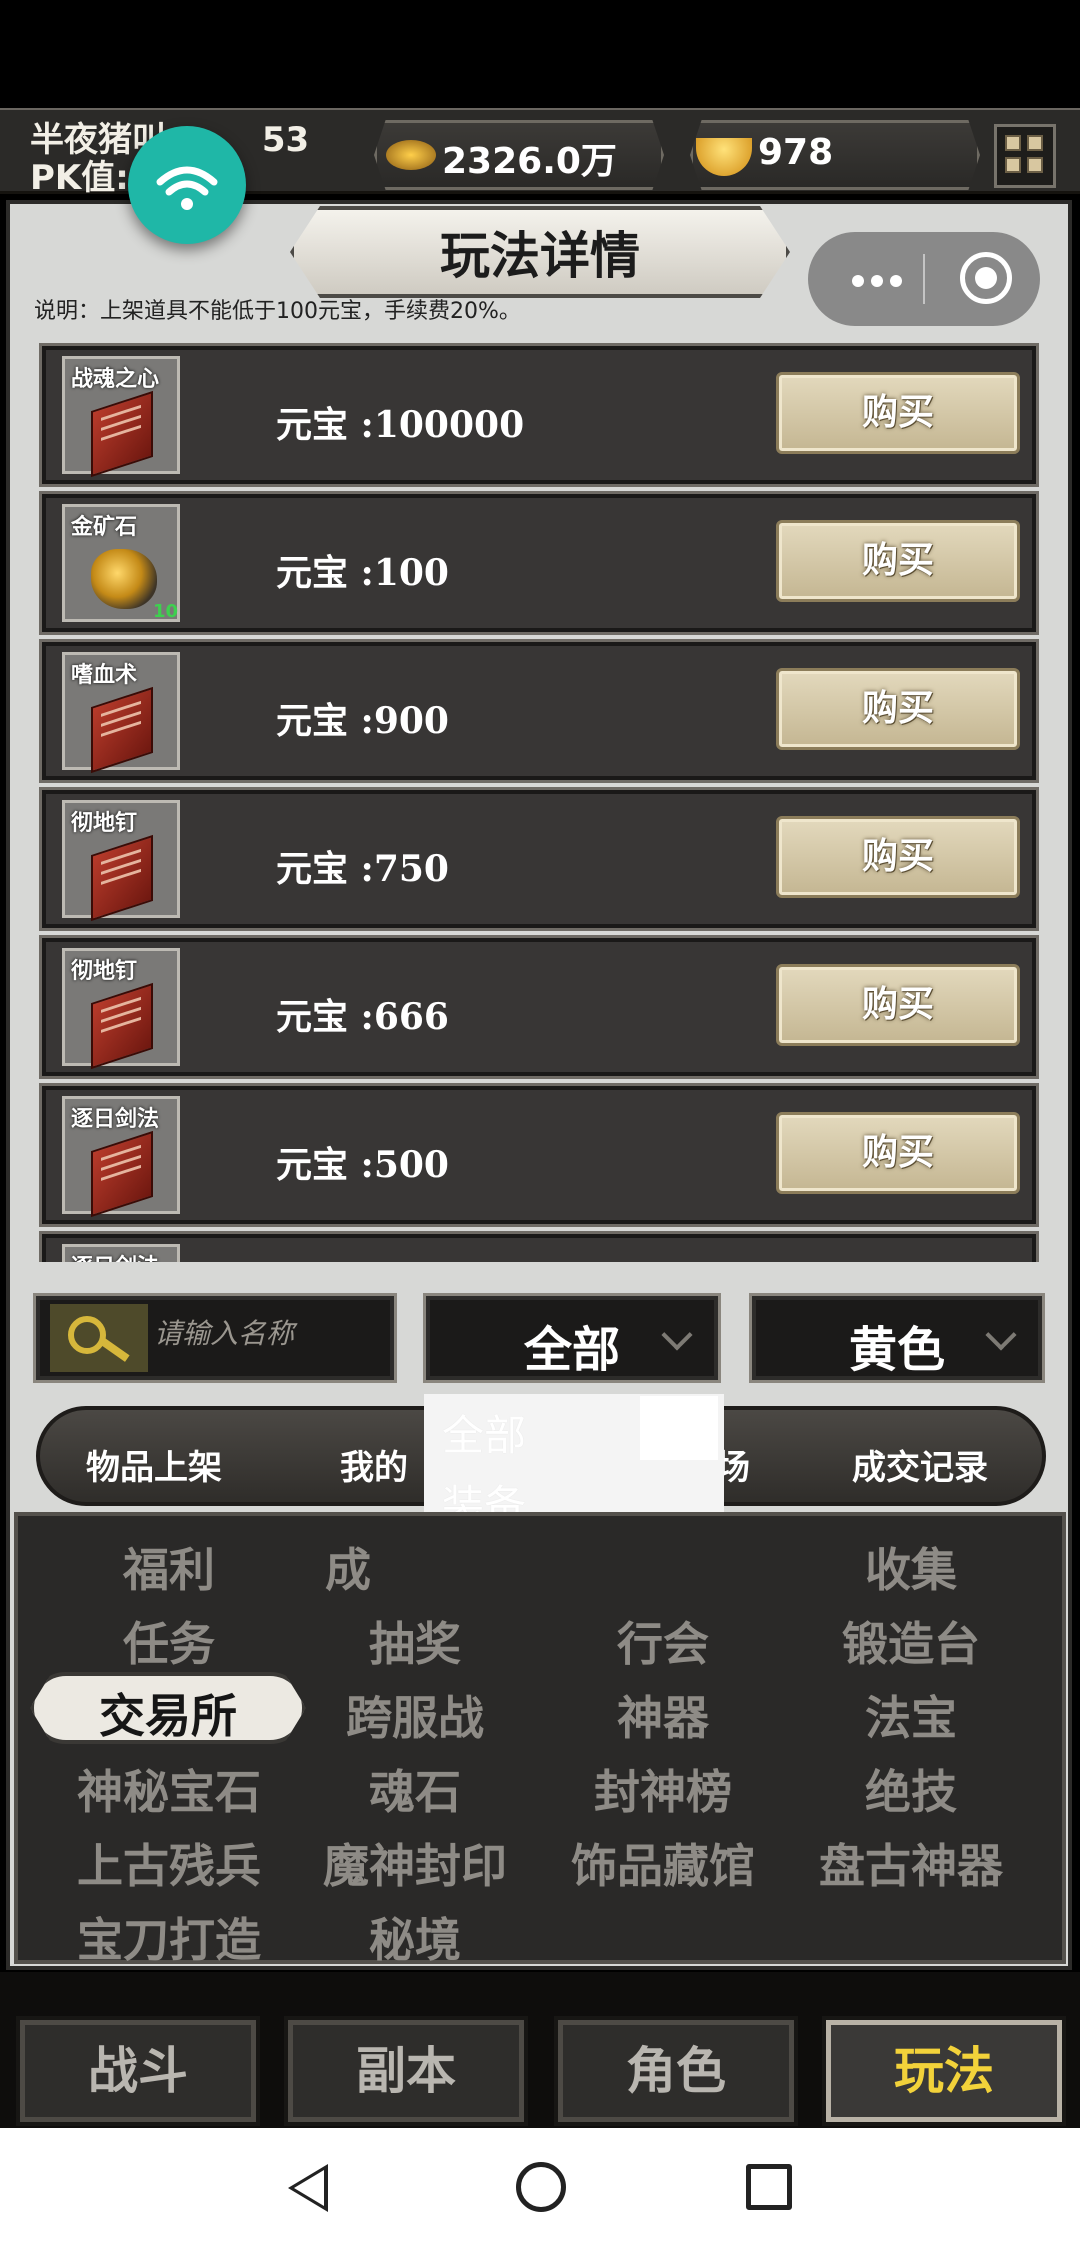 Image resolution: width=1080 pixels, height=2244 pixels. I want to click on nav-dungeon-label: 副本, so click(406, 2070).